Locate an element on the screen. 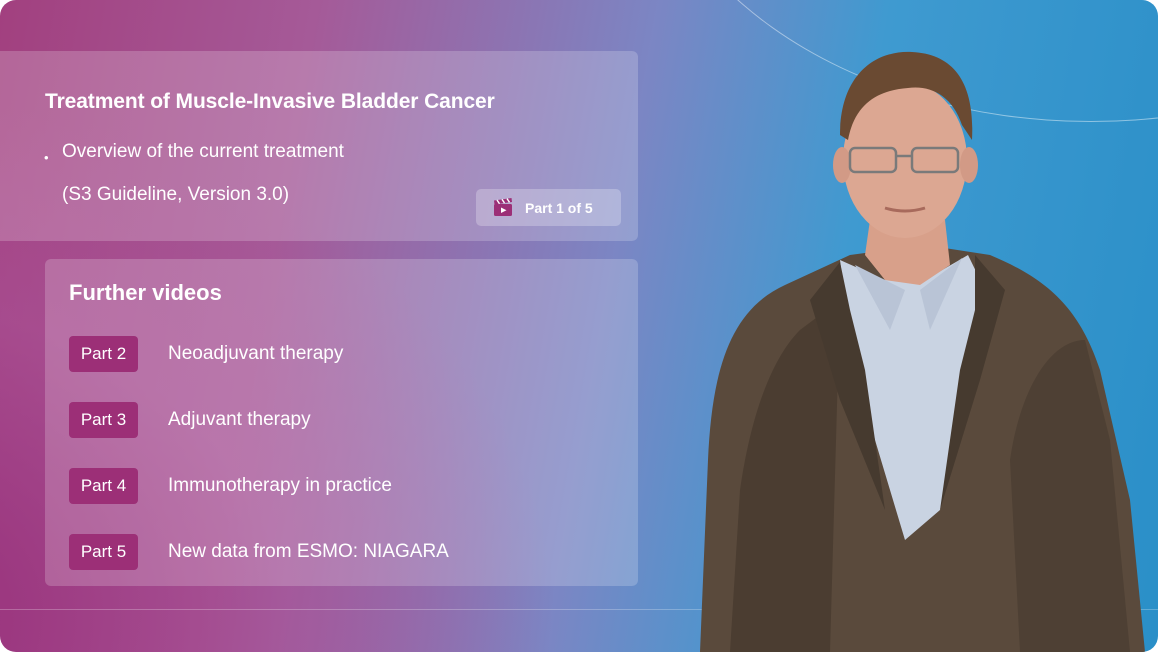 The height and width of the screenshot is (652, 1158). overview-bullet: Overview of the current treatment is located at coordinates (203, 151).